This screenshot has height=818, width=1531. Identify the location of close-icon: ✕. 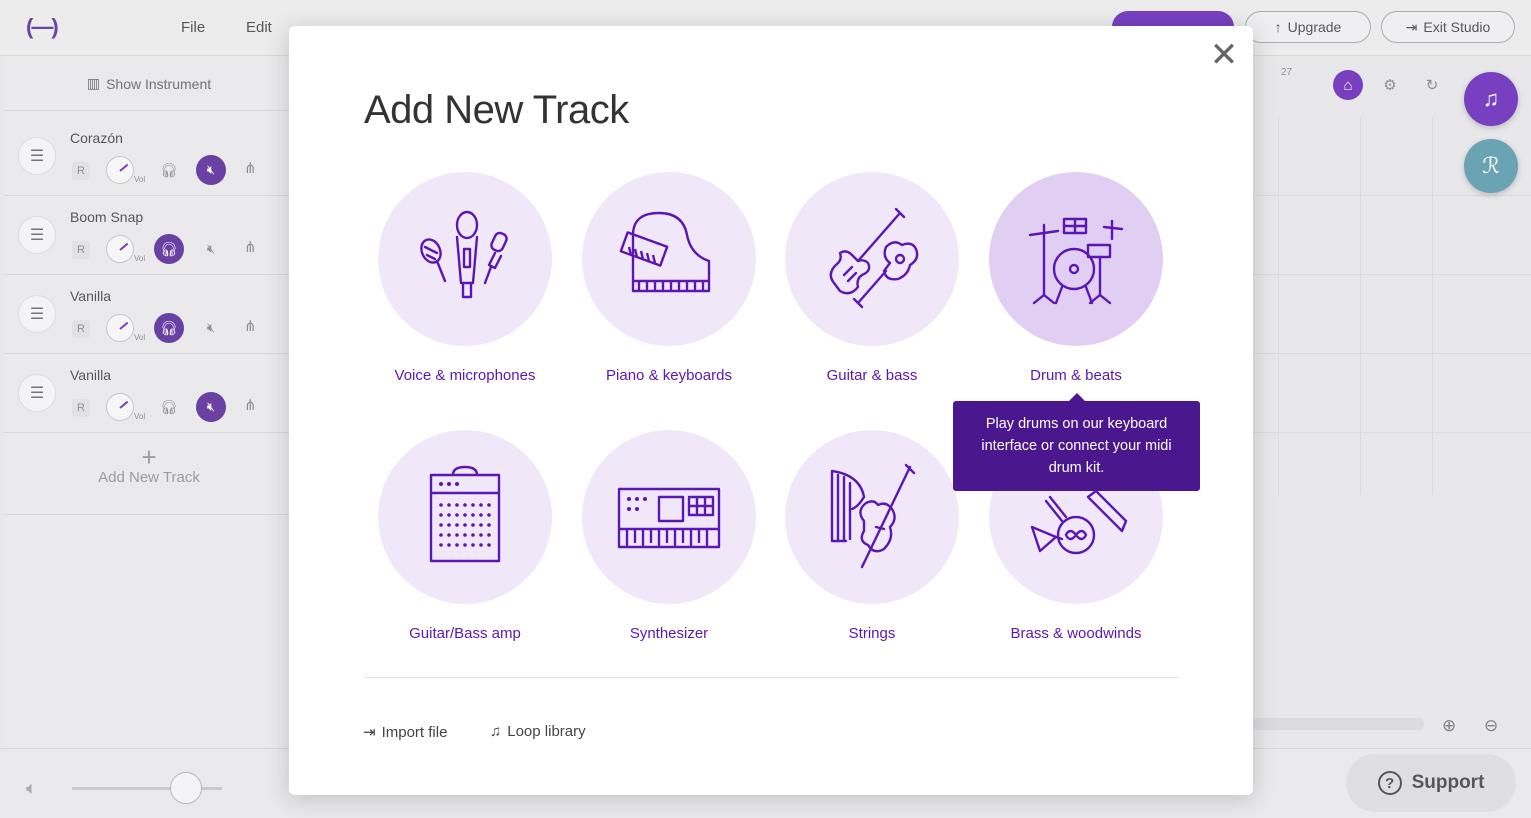
(1224, 55).